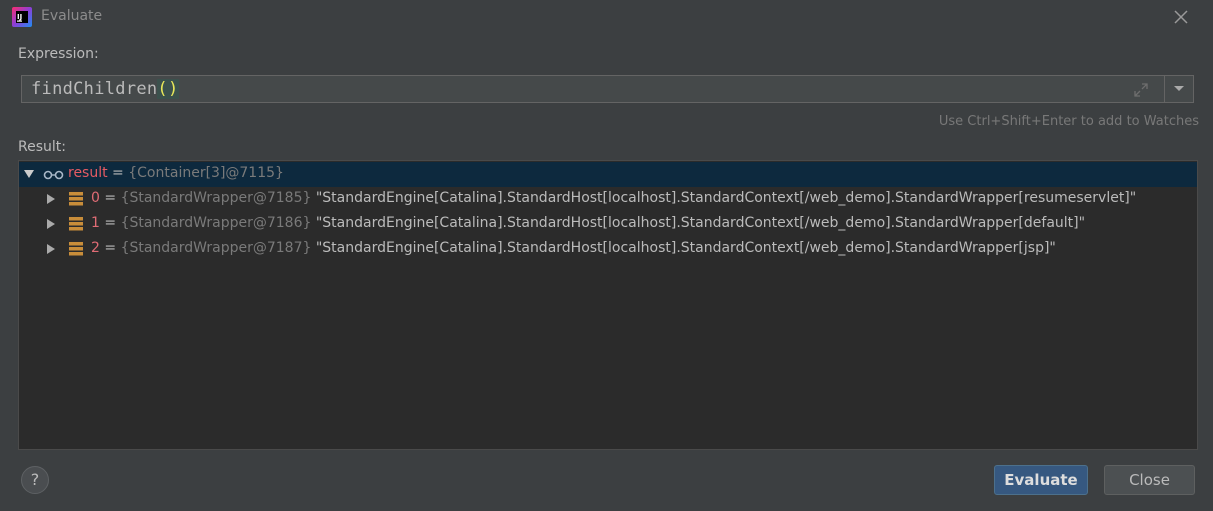 The image size is (1213, 511). Describe the element at coordinates (72, 16) in the screenshot. I see `window-title: Evaluate` at that location.